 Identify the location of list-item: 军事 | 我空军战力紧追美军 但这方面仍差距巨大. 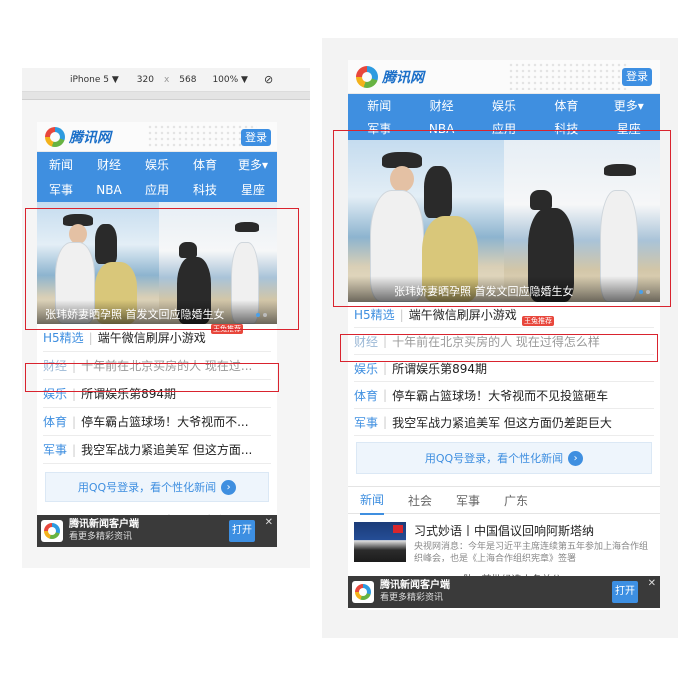
(504, 422).